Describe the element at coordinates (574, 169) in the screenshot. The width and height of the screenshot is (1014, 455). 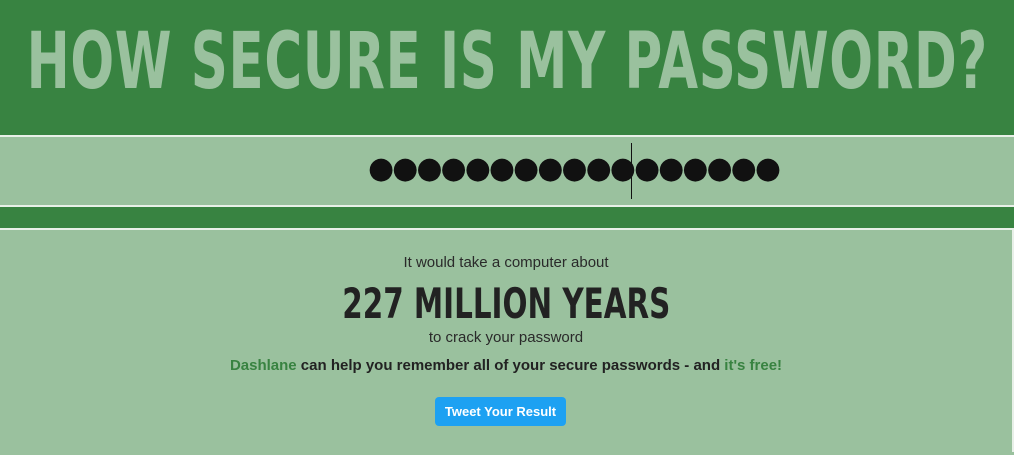
I see `password-input: ●●●●●●●●●●●●●●●●●` at that location.